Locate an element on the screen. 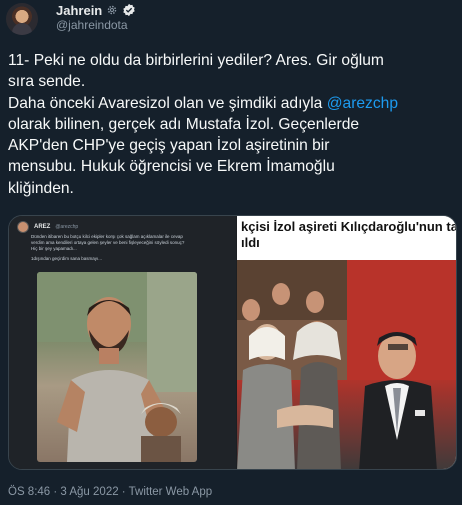  author-display-name: Jahrein is located at coordinates (79, 10).